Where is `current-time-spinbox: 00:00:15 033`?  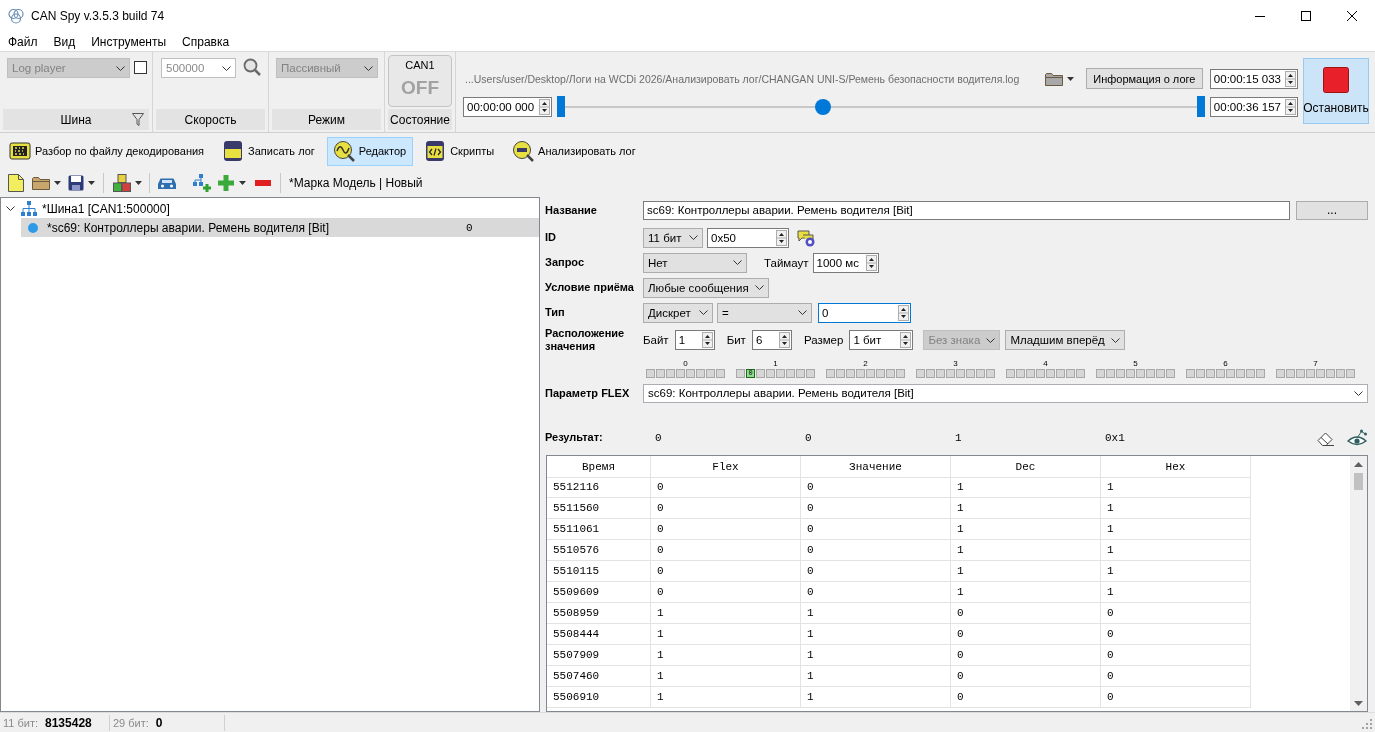
current-time-spinbox: 00:00:15 033 is located at coordinates (1253, 78).